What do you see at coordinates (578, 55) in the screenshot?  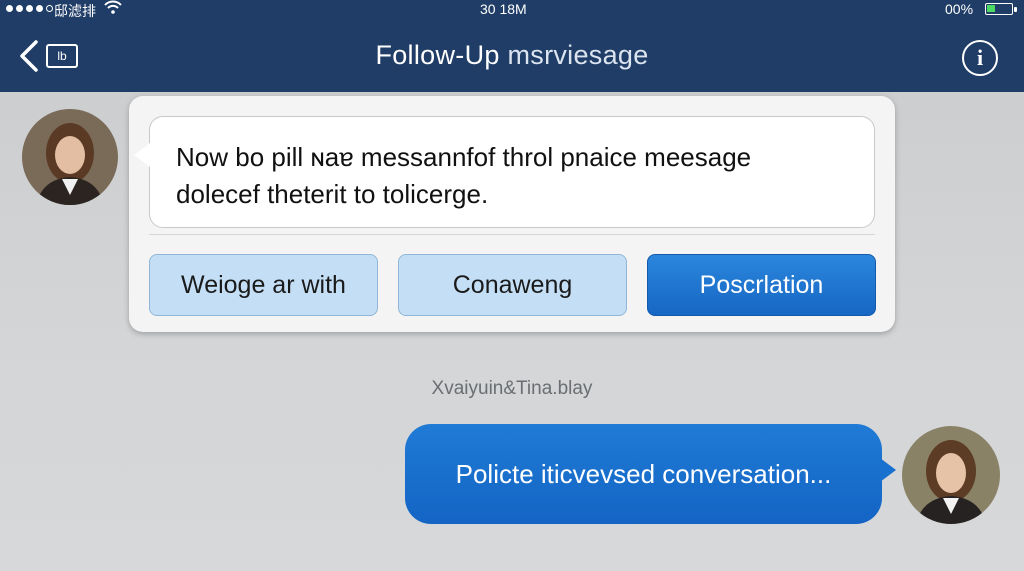 I see `page-title-suffix: msrviesage` at bounding box center [578, 55].